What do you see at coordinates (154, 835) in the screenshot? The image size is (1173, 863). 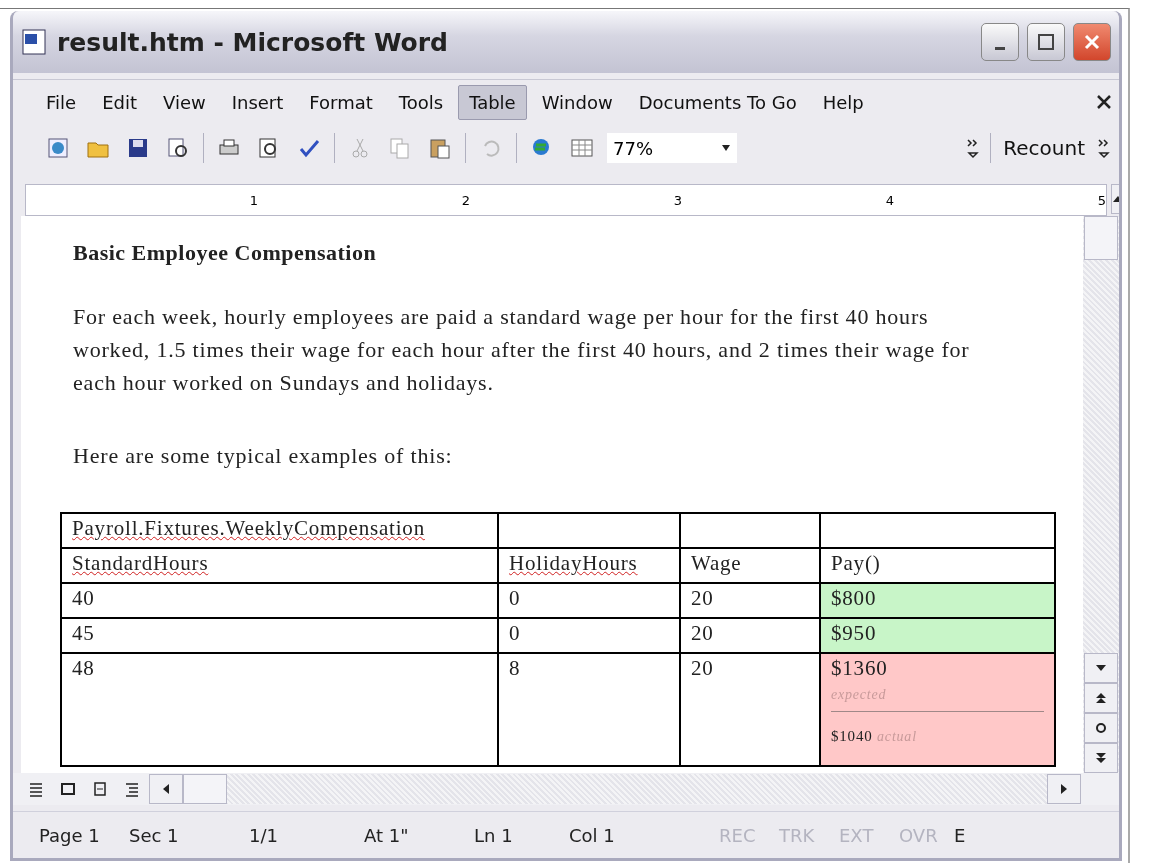 I see `status-item: Sec 1` at bounding box center [154, 835].